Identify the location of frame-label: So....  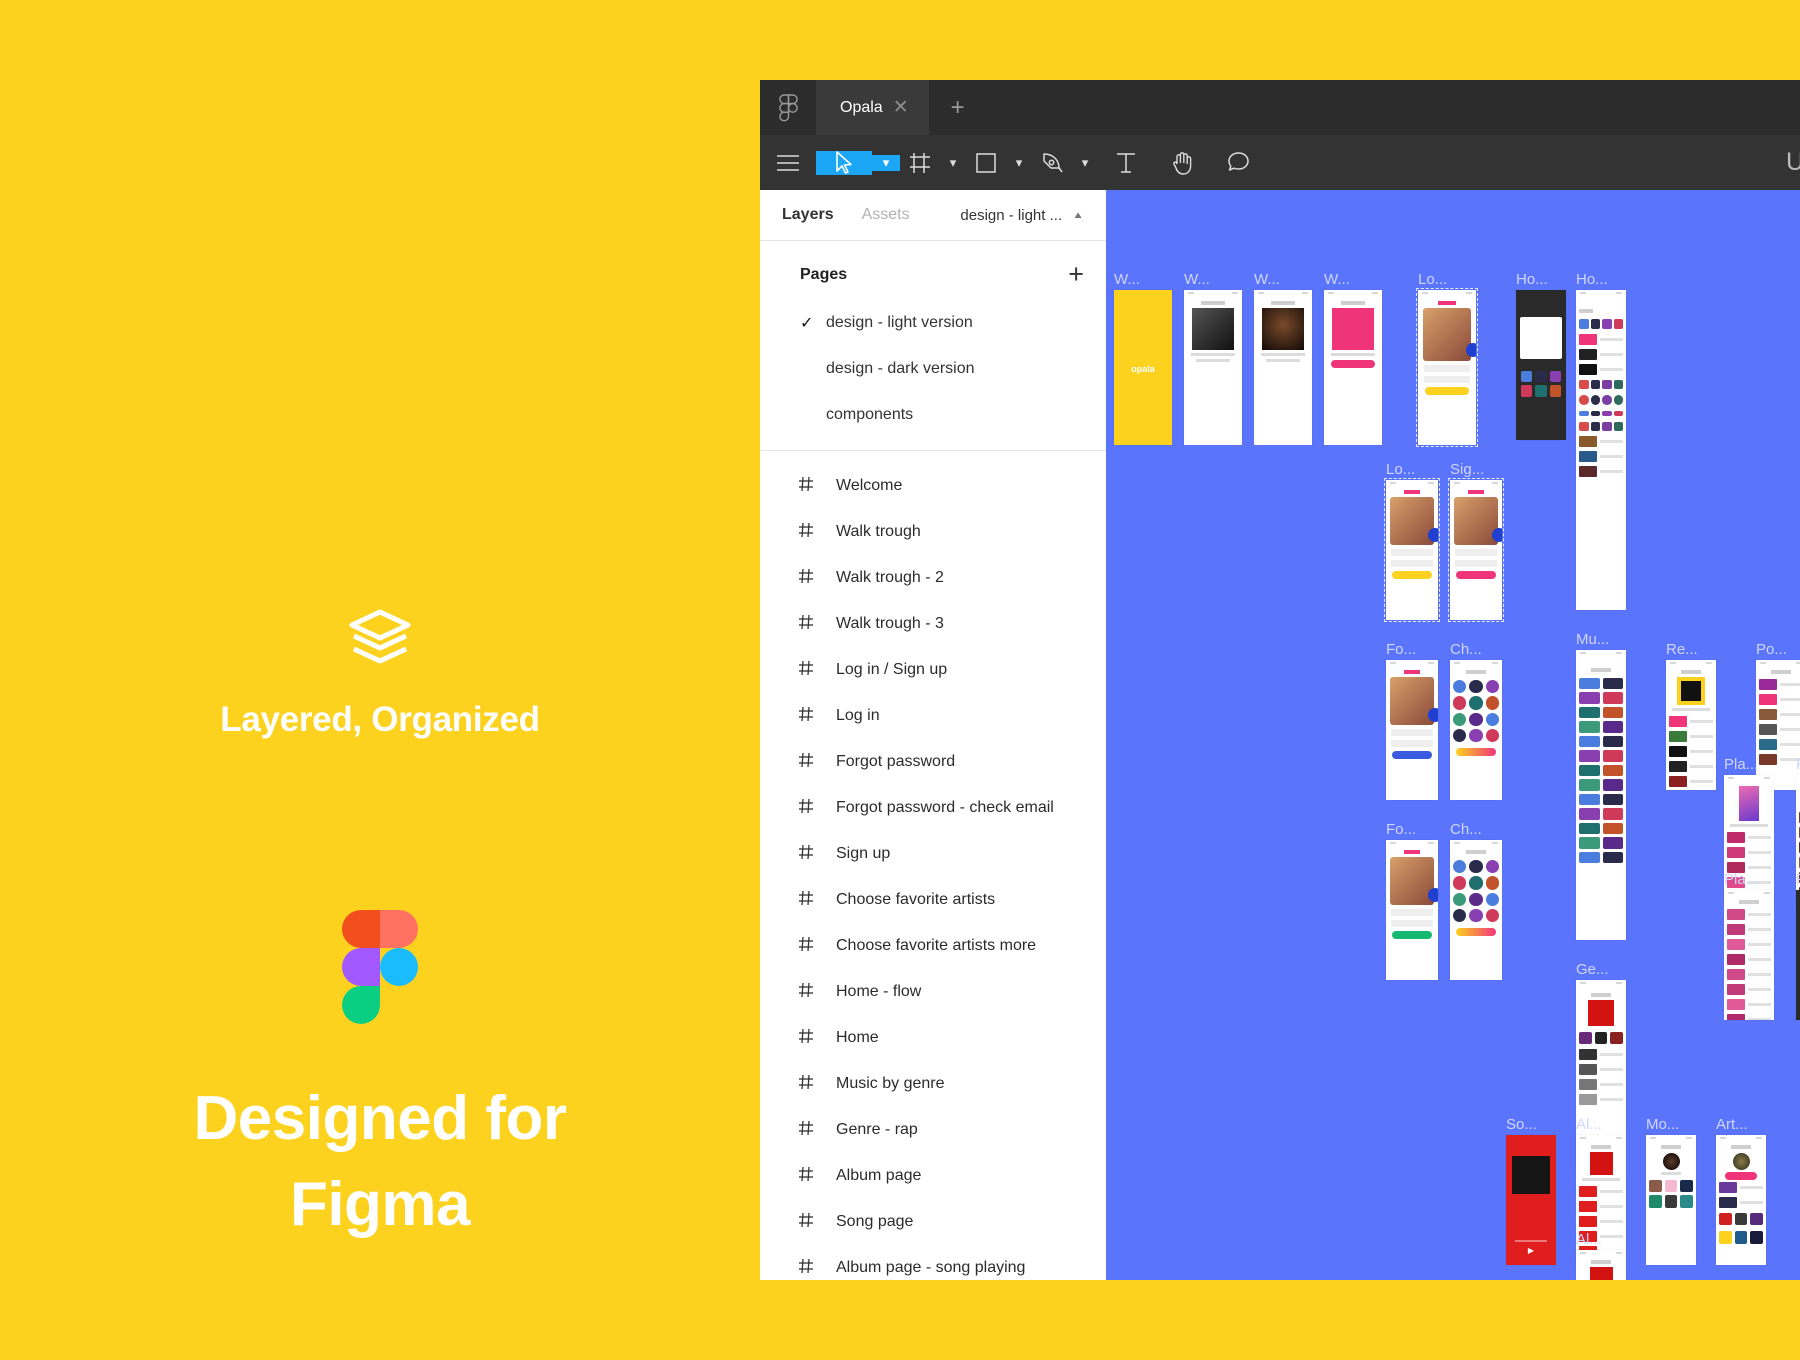
(1521, 1124).